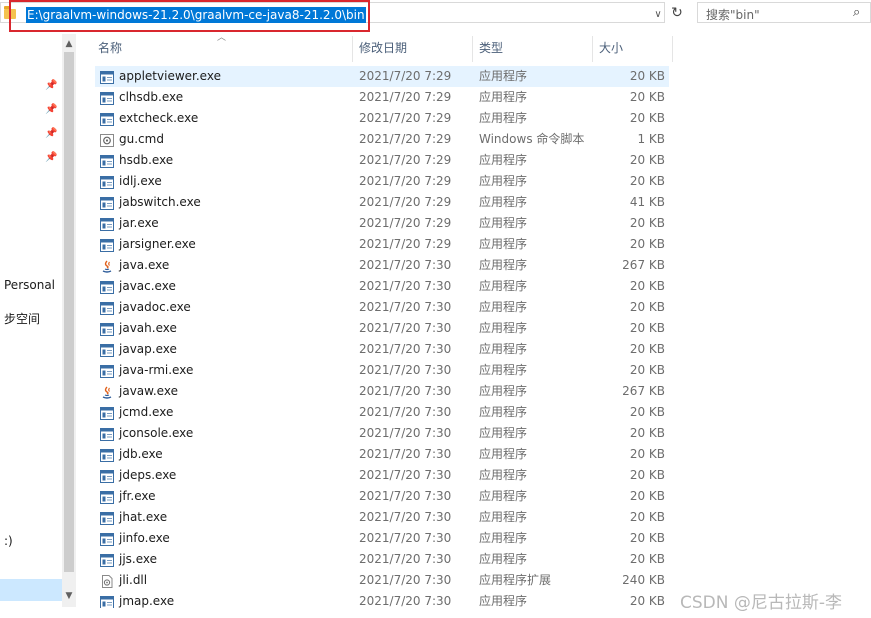 Image resolution: width=871 pixels, height=618 pixels. Describe the element at coordinates (159, 118) in the screenshot. I see `file-name: extcheck.exe` at that location.